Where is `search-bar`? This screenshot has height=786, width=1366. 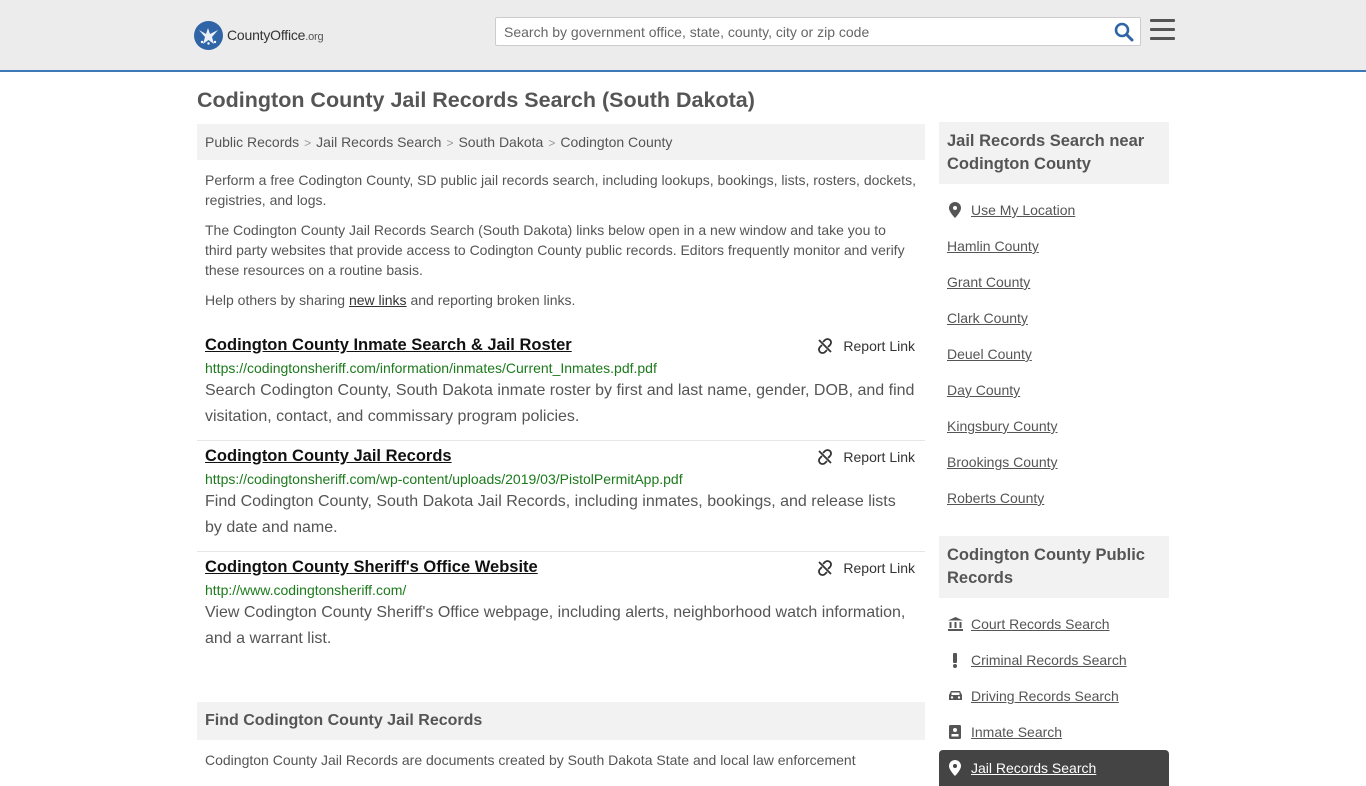
search-bar is located at coordinates (818, 31).